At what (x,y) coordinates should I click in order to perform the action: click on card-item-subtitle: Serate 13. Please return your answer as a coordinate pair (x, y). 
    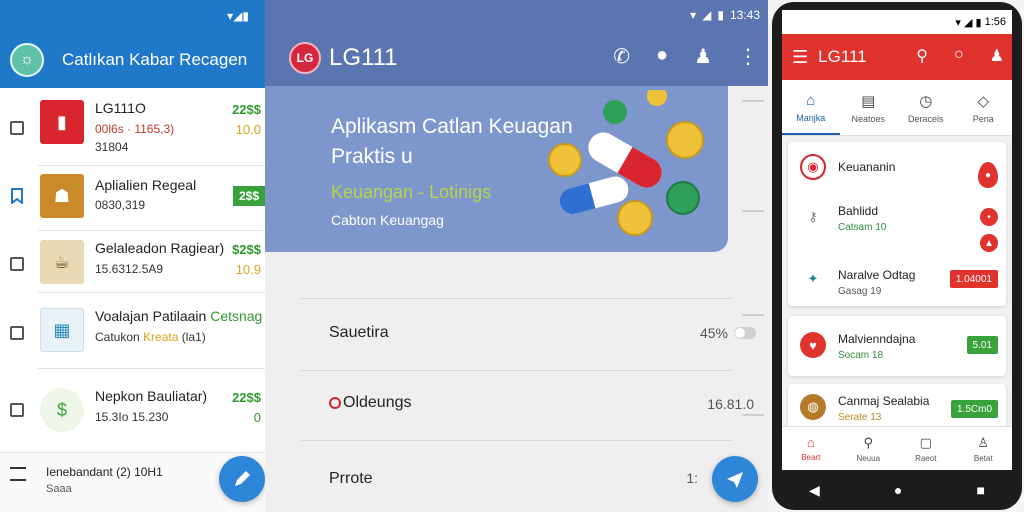
    Looking at the image, I should click on (860, 417).